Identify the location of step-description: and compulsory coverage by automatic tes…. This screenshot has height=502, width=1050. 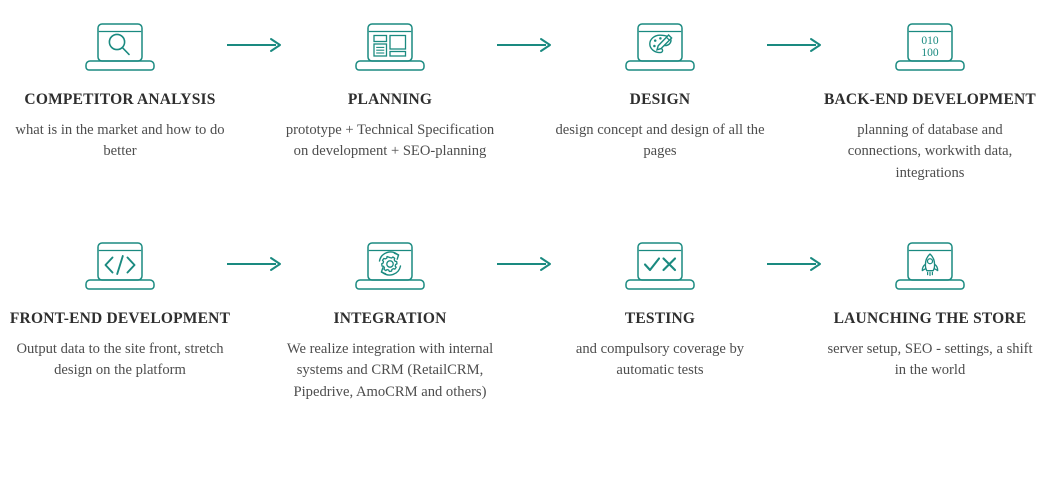
(660, 359).